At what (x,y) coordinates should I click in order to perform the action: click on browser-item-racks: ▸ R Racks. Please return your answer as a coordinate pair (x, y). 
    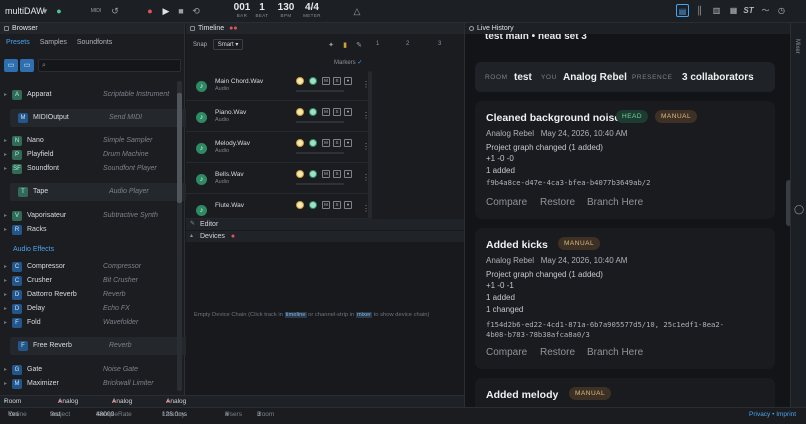
    Looking at the image, I should click on (88, 230).